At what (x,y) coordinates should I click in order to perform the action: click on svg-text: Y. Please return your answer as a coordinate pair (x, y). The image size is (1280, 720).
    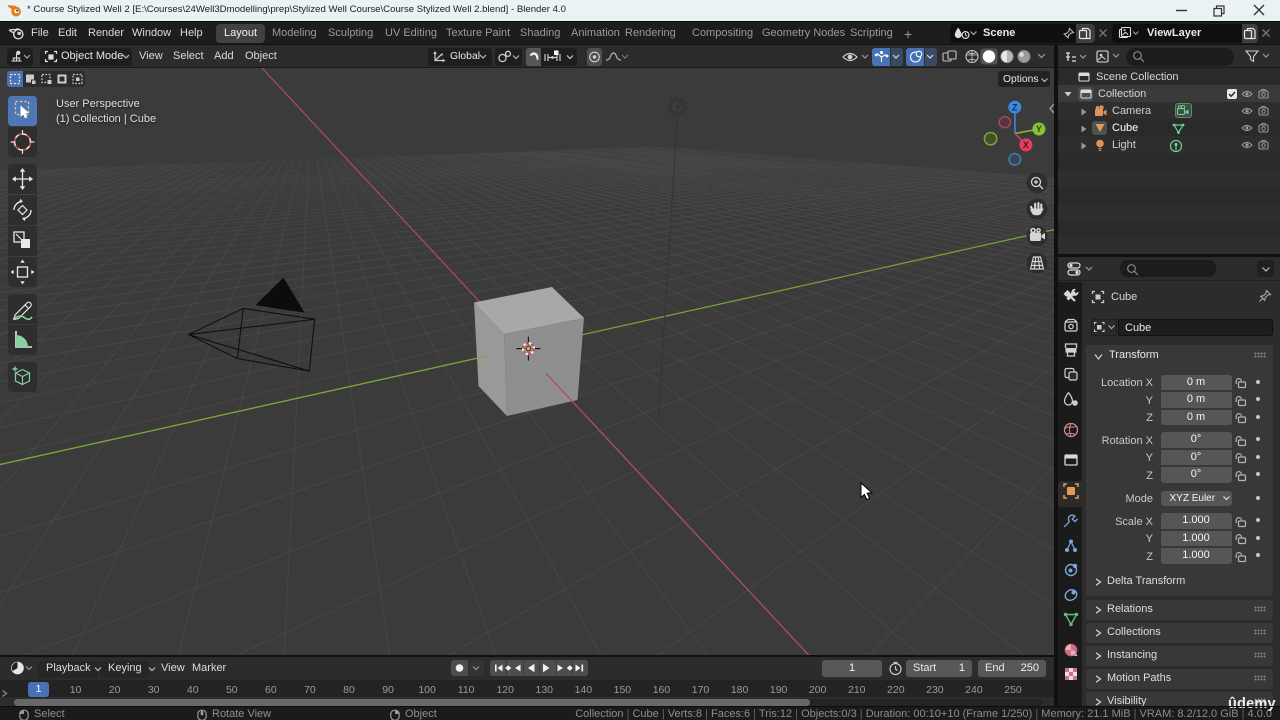
    Looking at the image, I should click on (1039, 129).